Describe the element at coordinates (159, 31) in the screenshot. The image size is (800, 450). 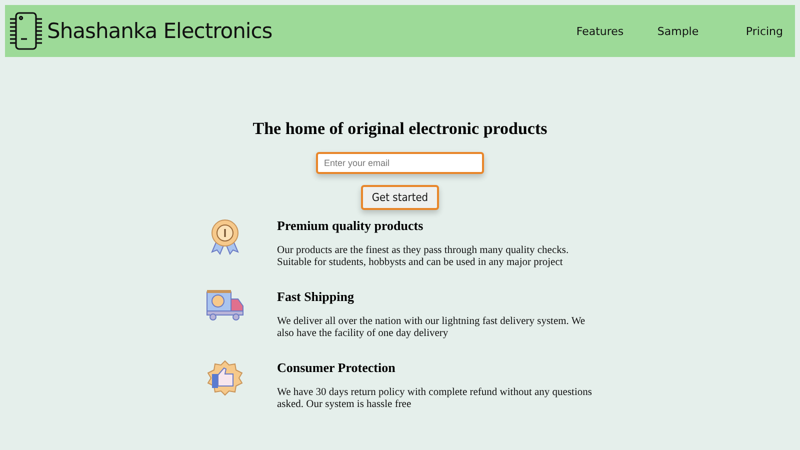
I see `brand-name: Shashanka Electronics` at that location.